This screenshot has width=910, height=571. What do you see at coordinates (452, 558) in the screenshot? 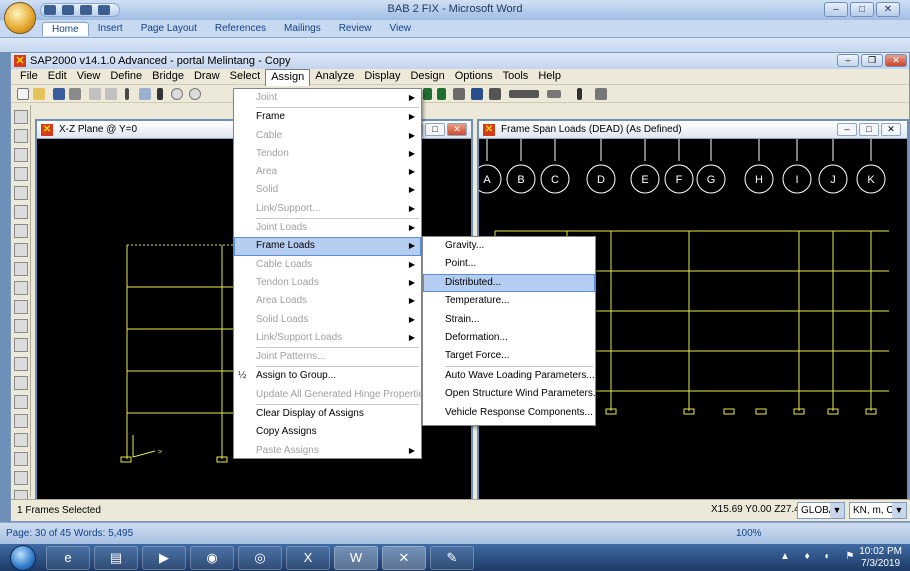
I see `paint-taskbar-icon: ✎` at bounding box center [452, 558].